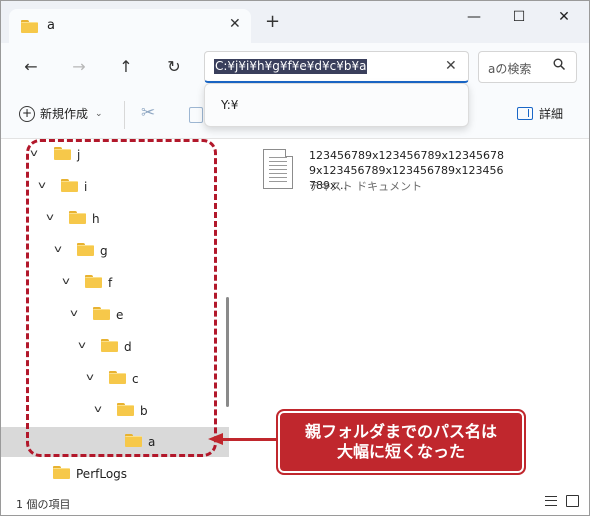  Describe the element at coordinates (272, 22) in the screenshot. I see `new-tab-button: +` at that location.